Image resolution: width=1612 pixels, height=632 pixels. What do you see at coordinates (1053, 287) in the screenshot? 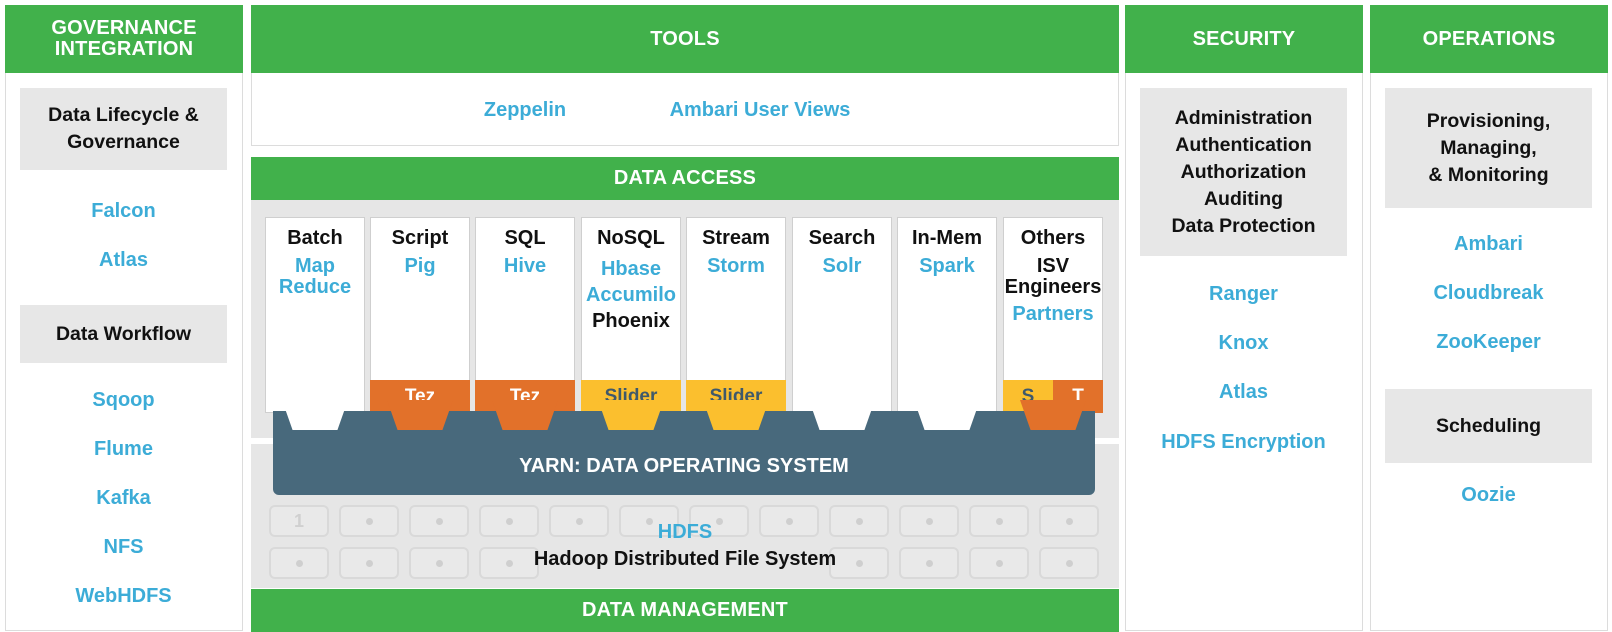
I see `engineers-label: Engineers` at bounding box center [1053, 287].